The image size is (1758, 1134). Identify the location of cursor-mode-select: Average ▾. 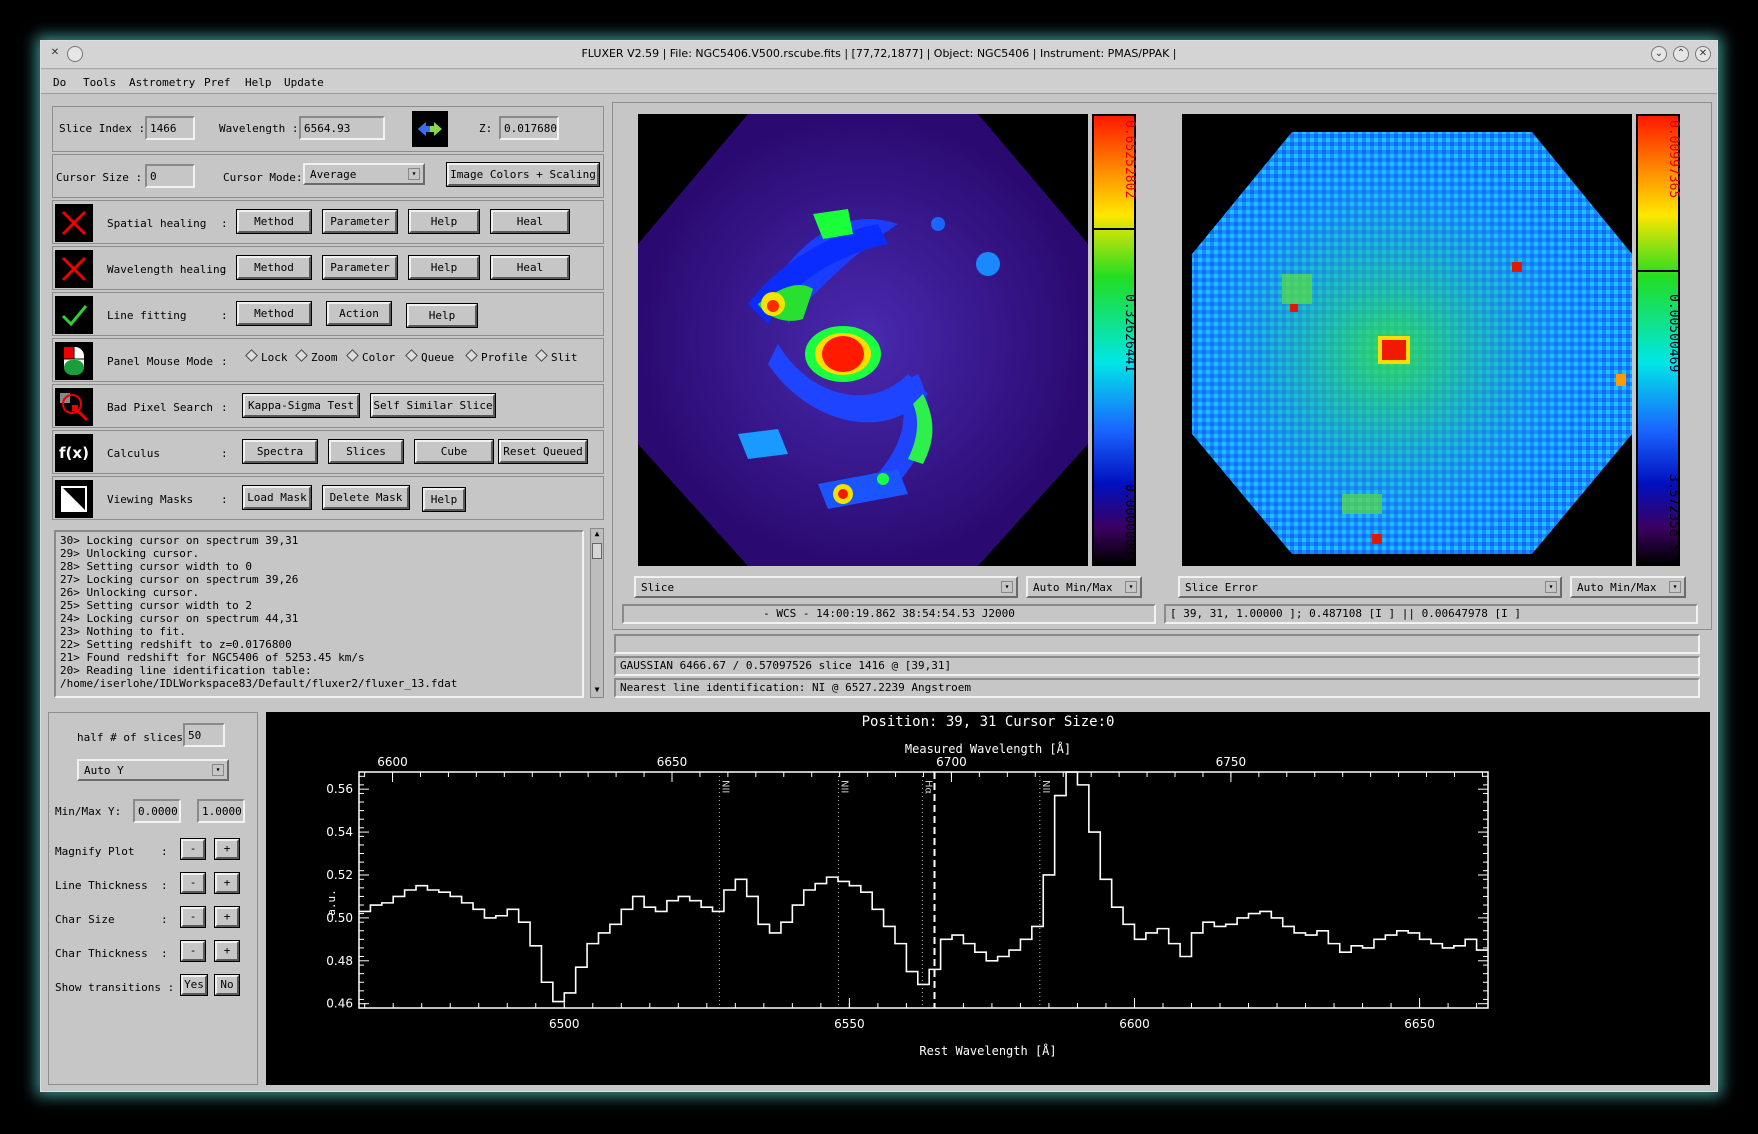
(364, 174).